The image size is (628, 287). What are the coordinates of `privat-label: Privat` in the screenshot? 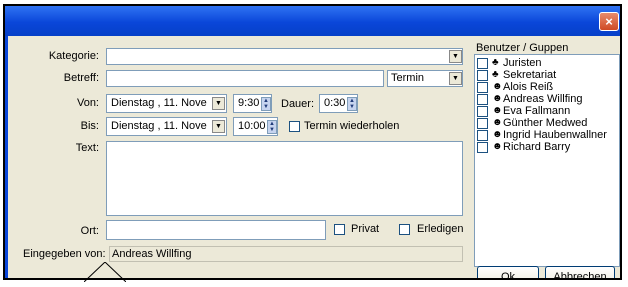 It's located at (365, 229).